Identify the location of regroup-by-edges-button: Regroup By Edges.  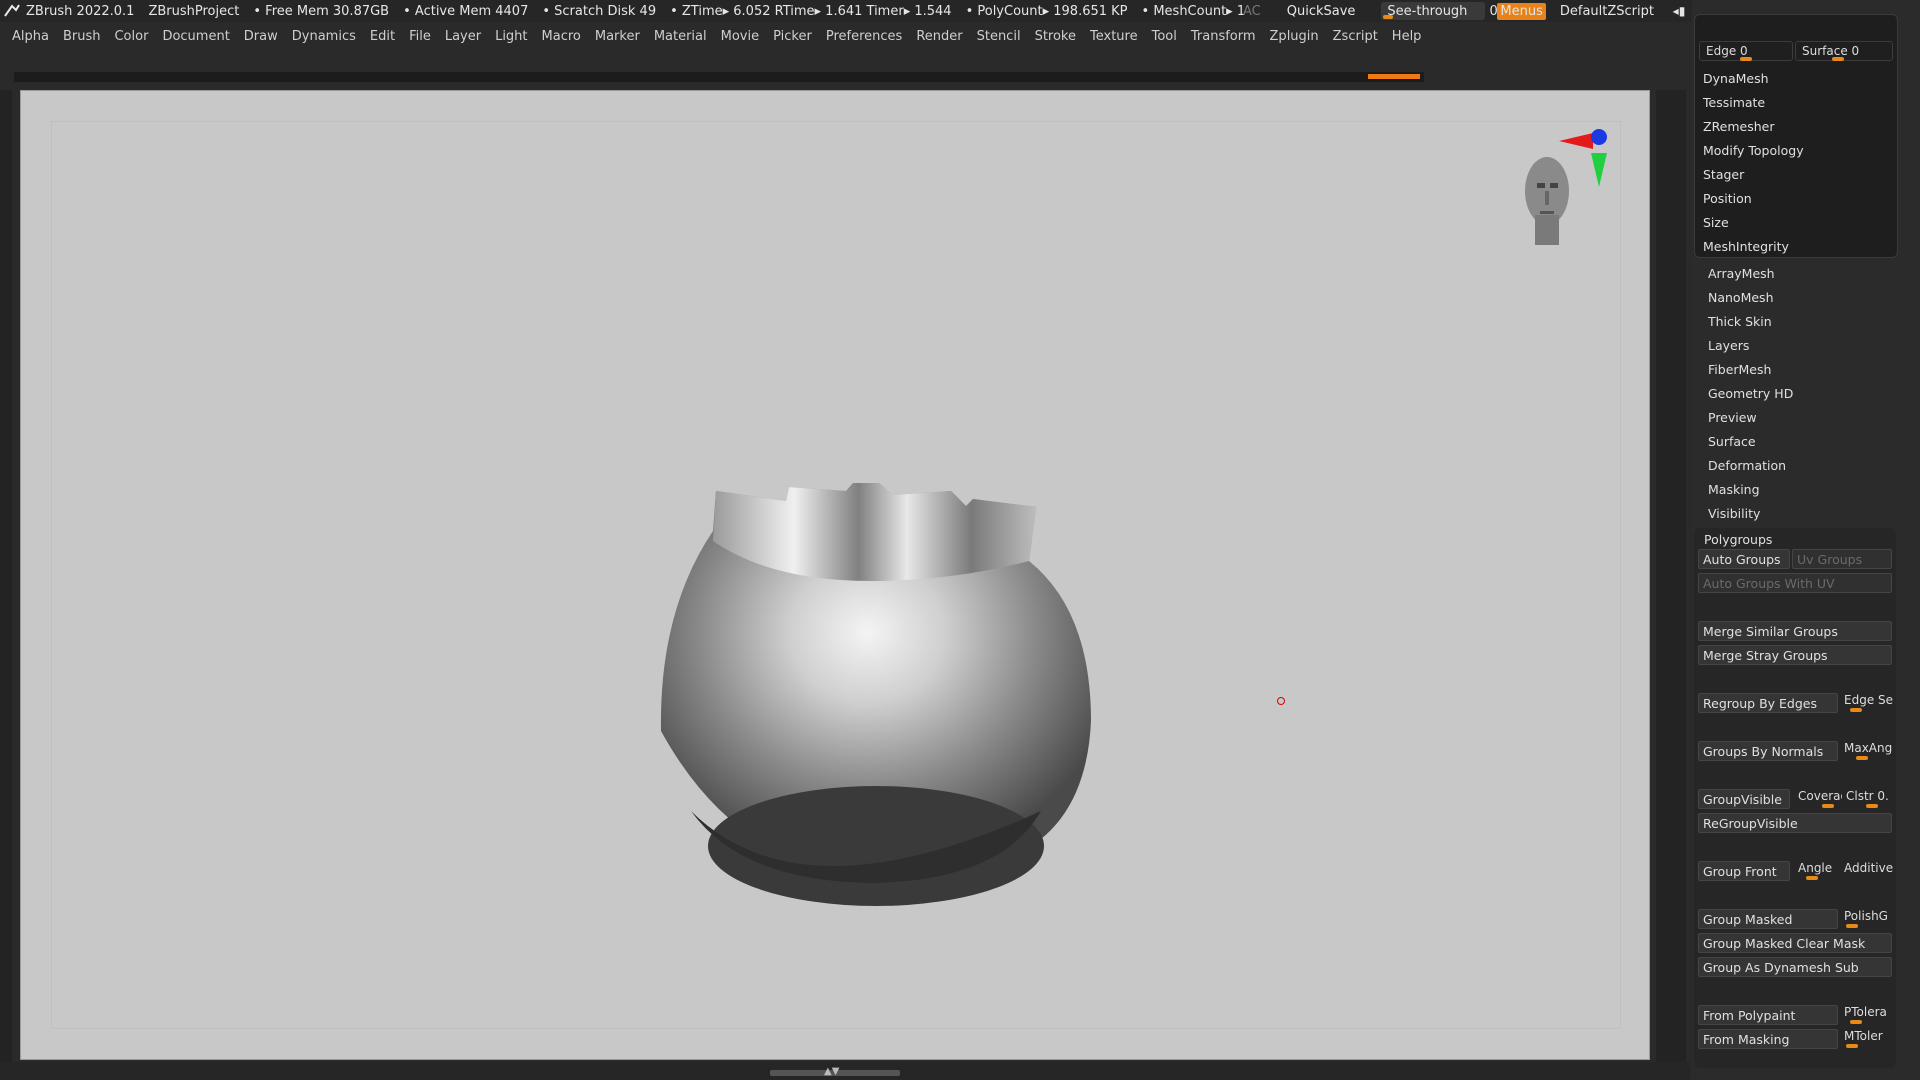
(1768, 703).